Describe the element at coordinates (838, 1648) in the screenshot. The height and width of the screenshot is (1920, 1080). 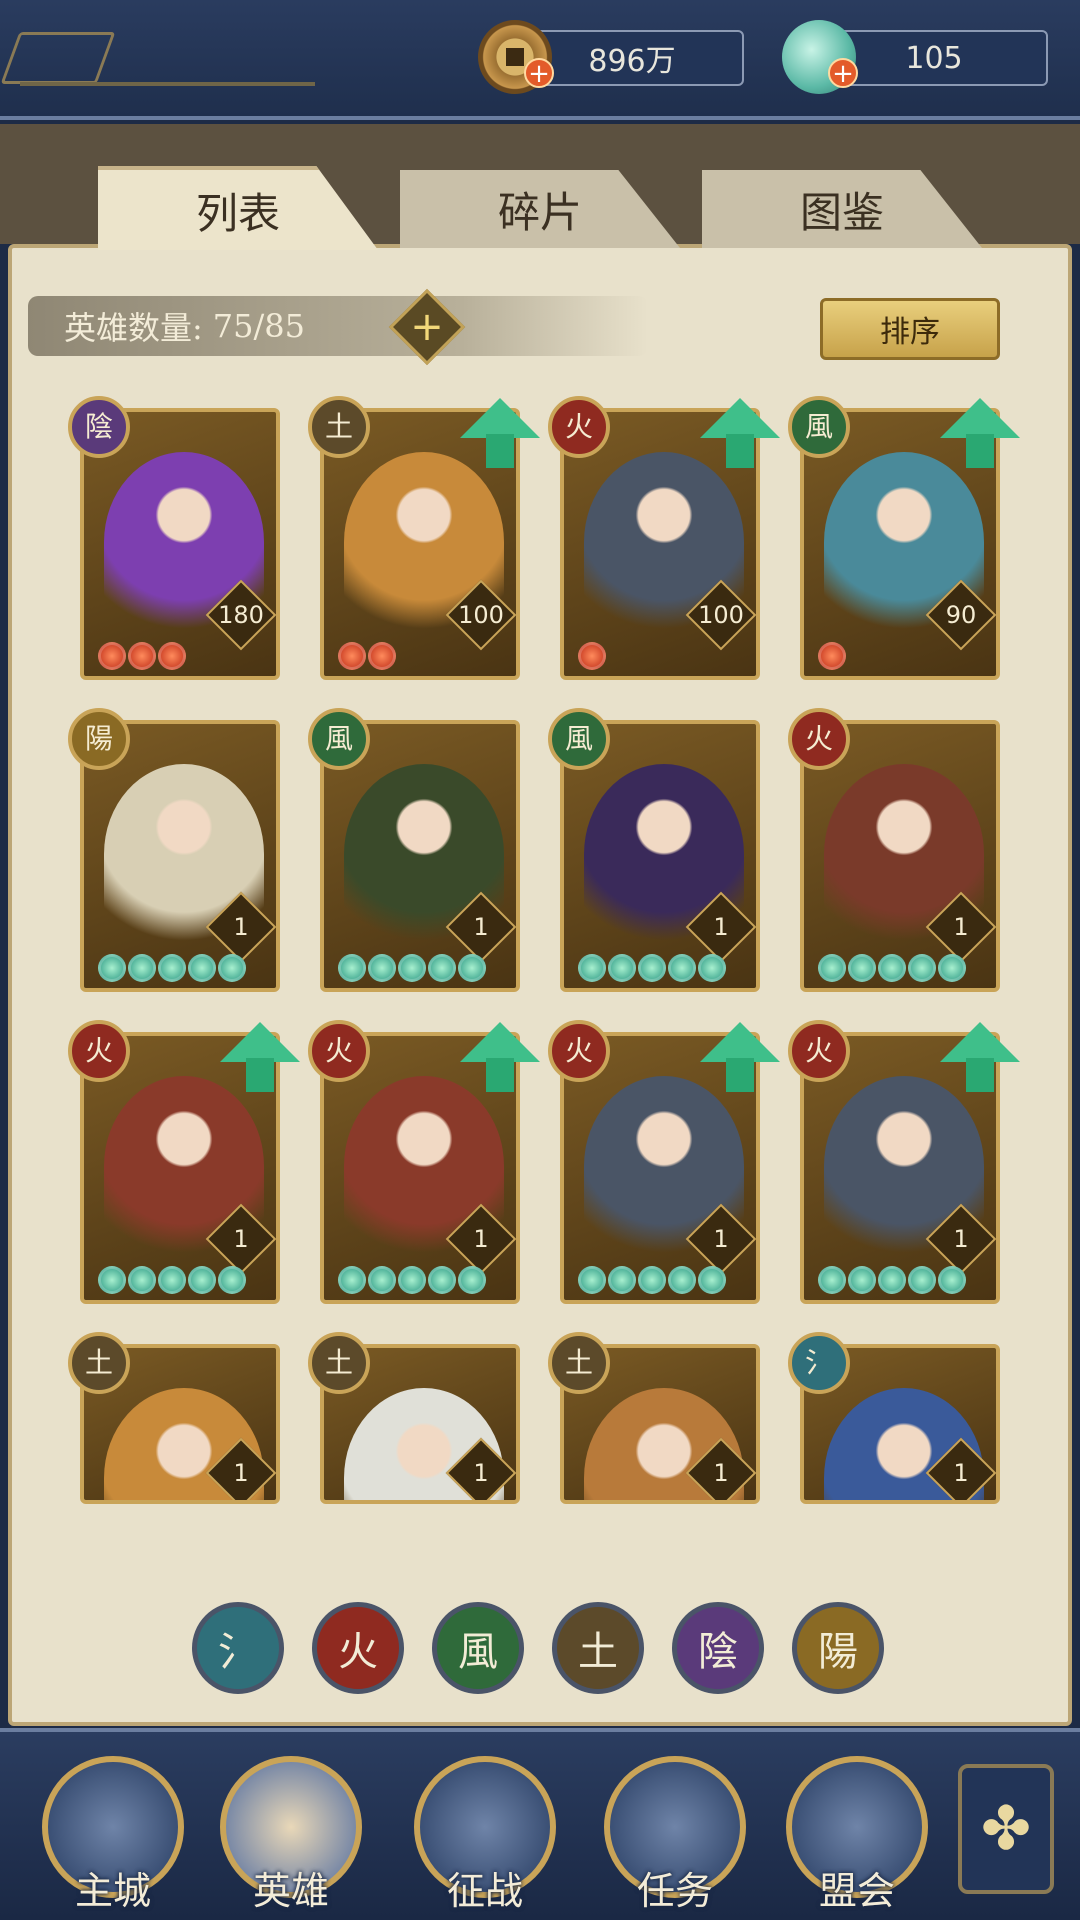
I see `filter-yang: 陽` at that location.